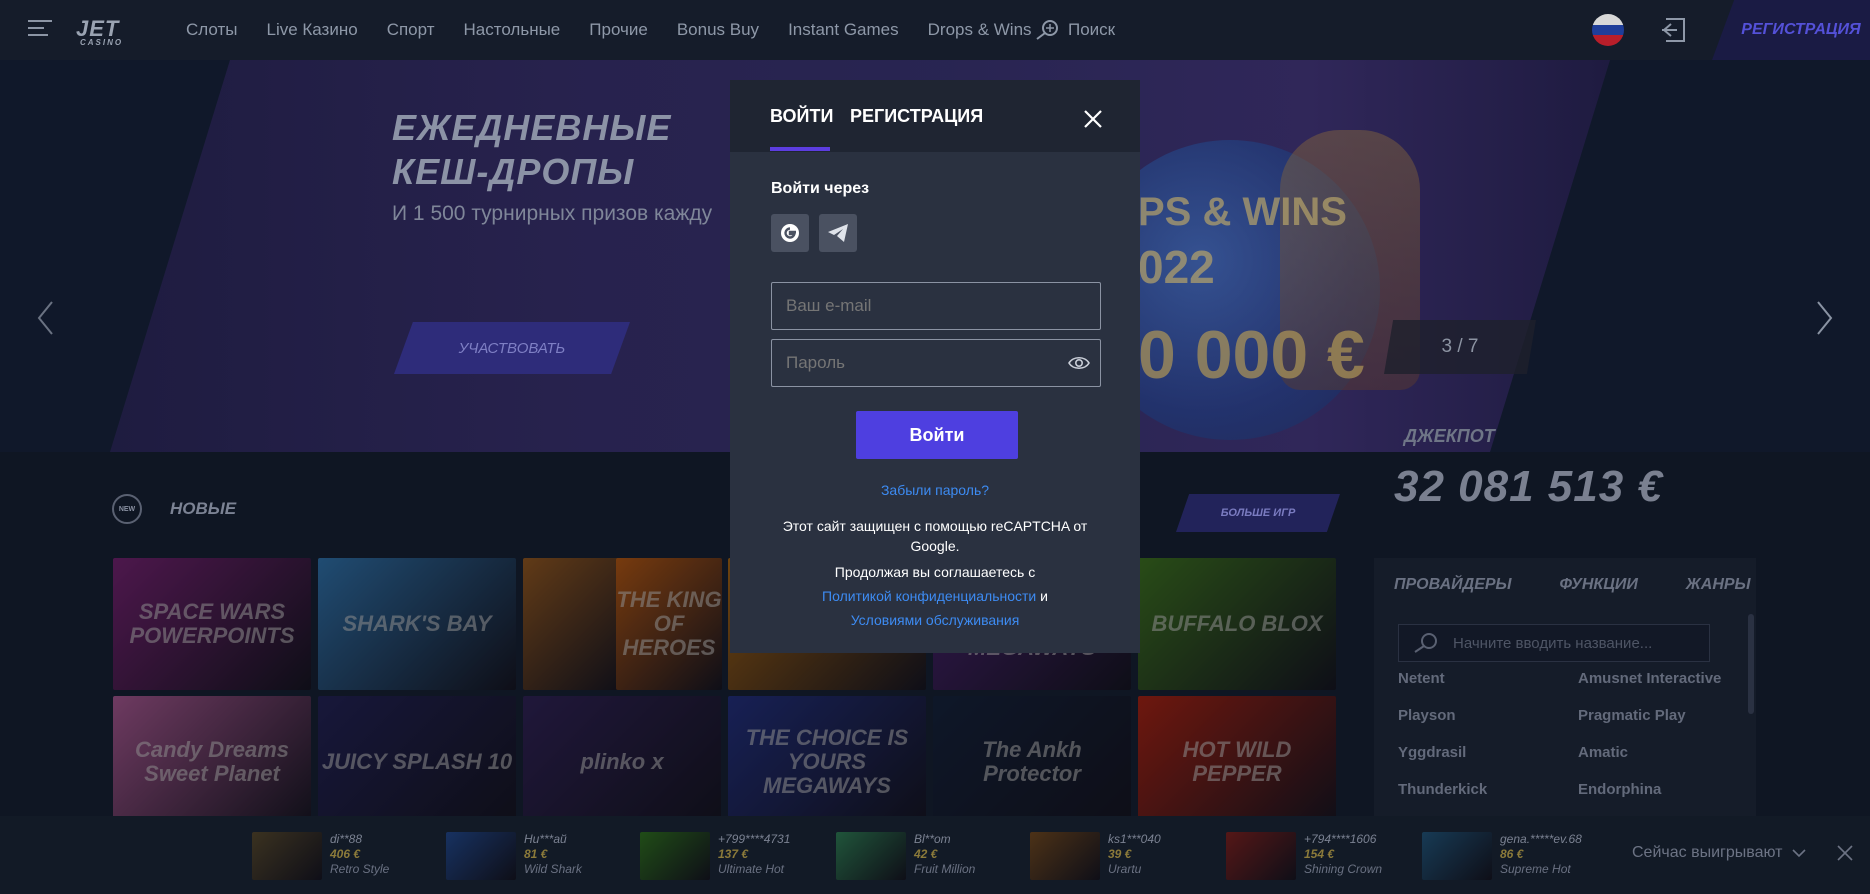  Describe the element at coordinates (1044, 596) in the screenshot. I see `and-text: и` at that location.